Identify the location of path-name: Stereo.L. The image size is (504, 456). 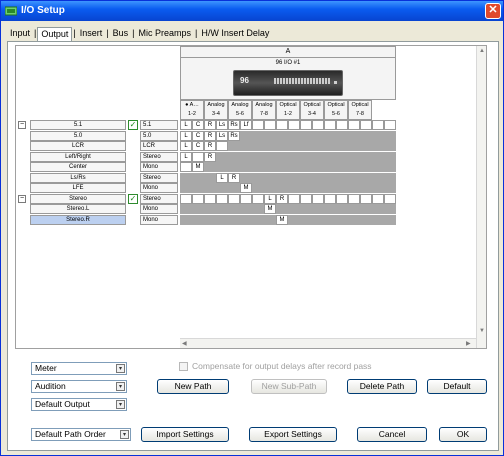
(78, 209).